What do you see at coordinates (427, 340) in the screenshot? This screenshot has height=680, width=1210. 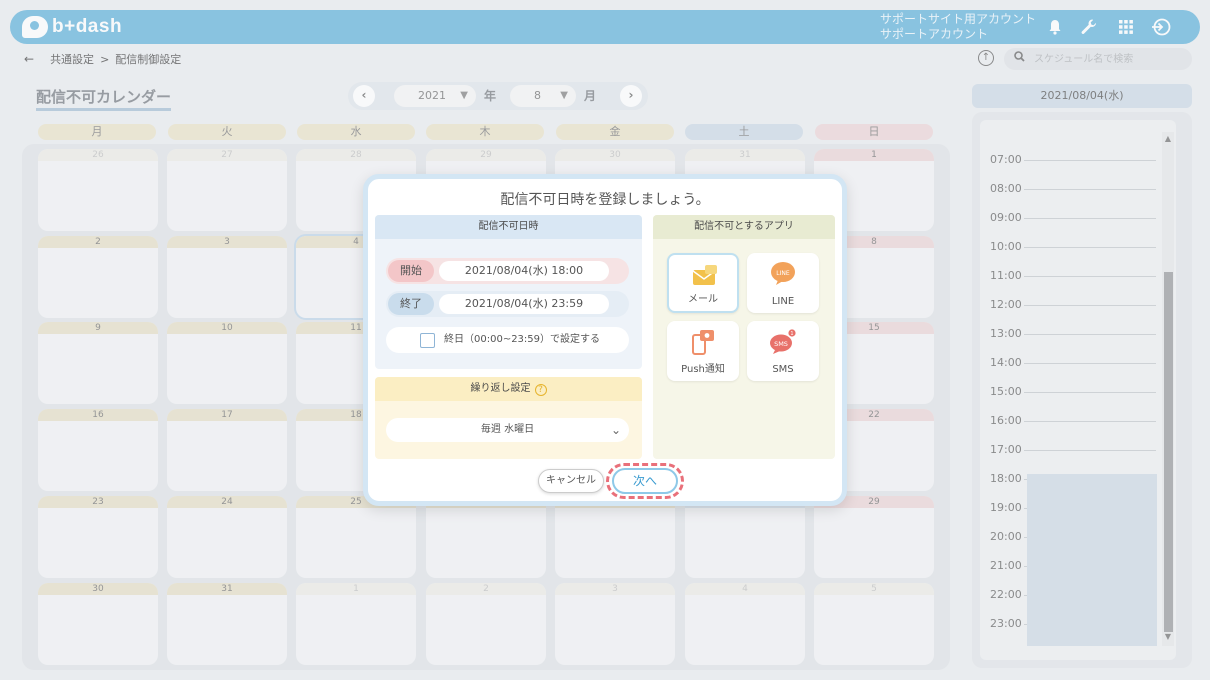 I see `allday-checkbox` at bounding box center [427, 340].